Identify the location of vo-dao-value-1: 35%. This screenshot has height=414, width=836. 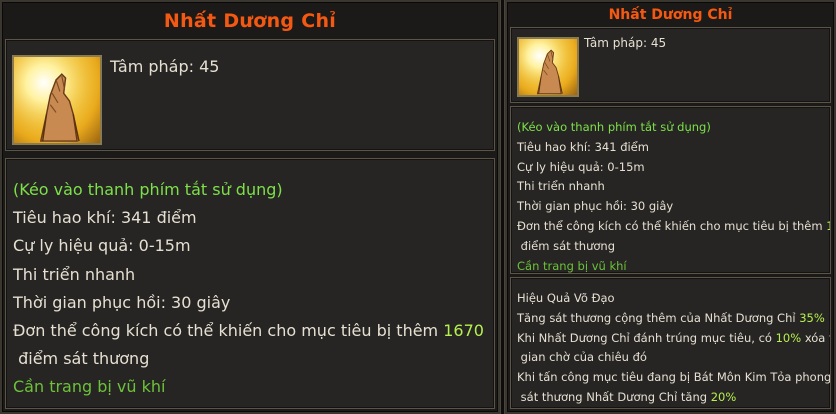
(812, 317).